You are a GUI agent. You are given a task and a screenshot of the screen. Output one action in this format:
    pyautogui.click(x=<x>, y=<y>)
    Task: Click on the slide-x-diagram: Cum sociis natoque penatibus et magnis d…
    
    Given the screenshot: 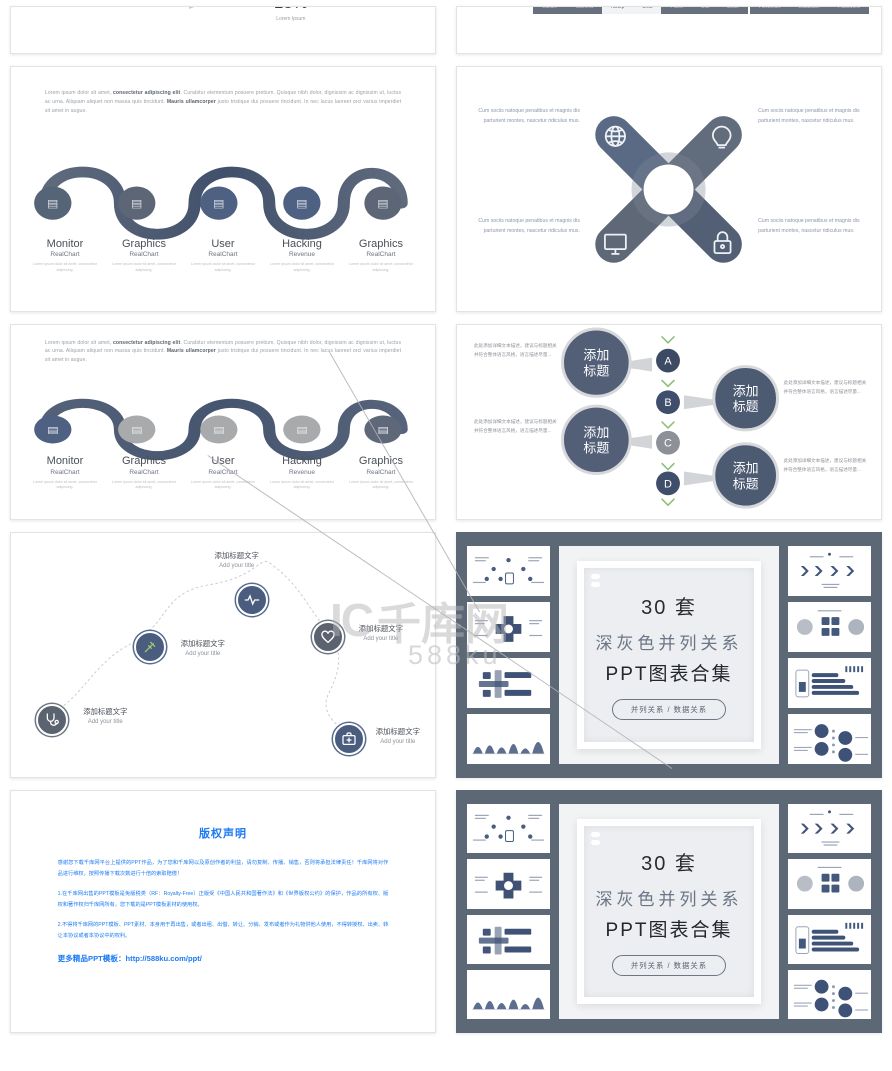 What is the action you would take?
    pyautogui.click(x=669, y=189)
    